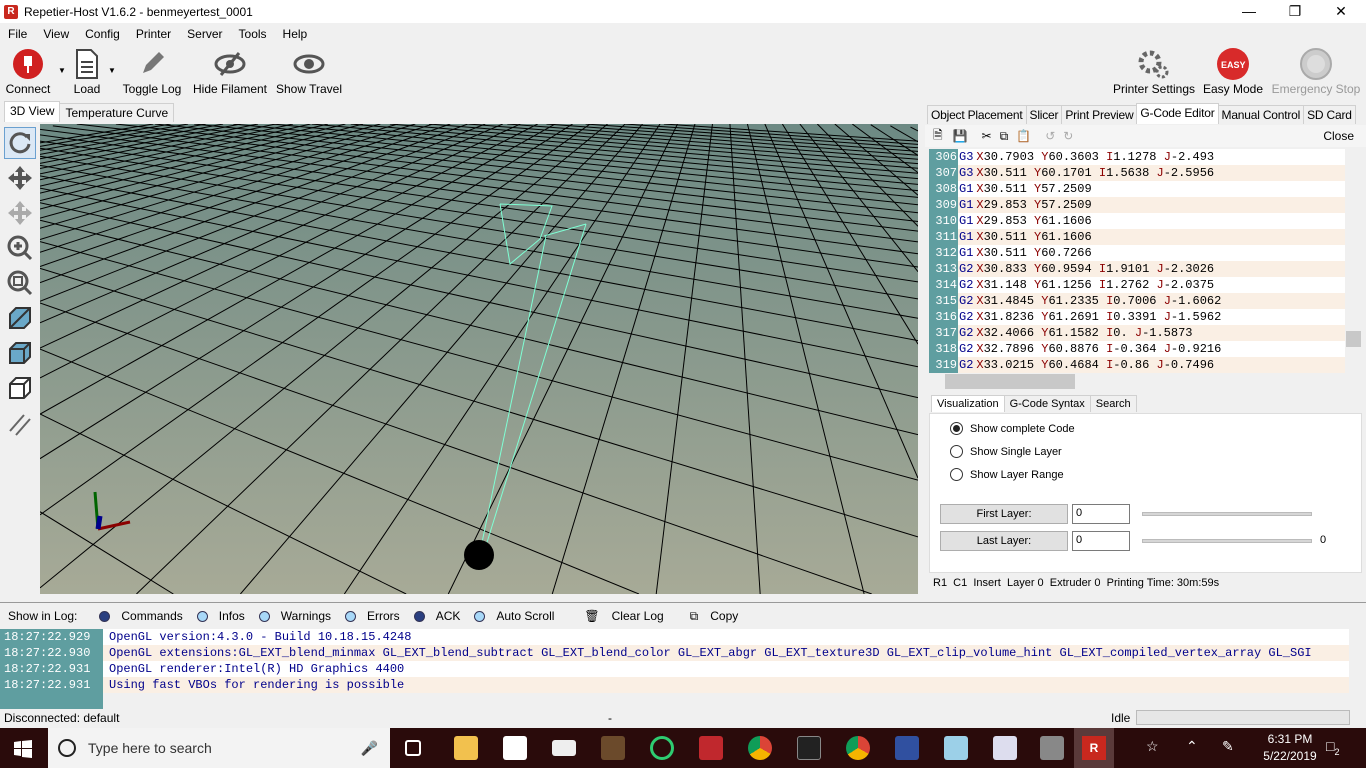  Describe the element at coordinates (1137, 189) in the screenshot. I see `code-line: 308 G1 X 30.511 Y 57.2509` at that location.